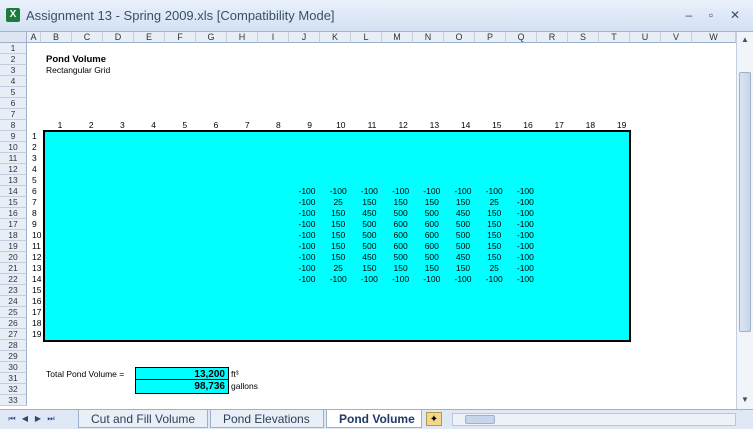 The image size is (753, 429). Describe the element at coordinates (428, 37) in the screenshot. I see `column-header: N` at that location.